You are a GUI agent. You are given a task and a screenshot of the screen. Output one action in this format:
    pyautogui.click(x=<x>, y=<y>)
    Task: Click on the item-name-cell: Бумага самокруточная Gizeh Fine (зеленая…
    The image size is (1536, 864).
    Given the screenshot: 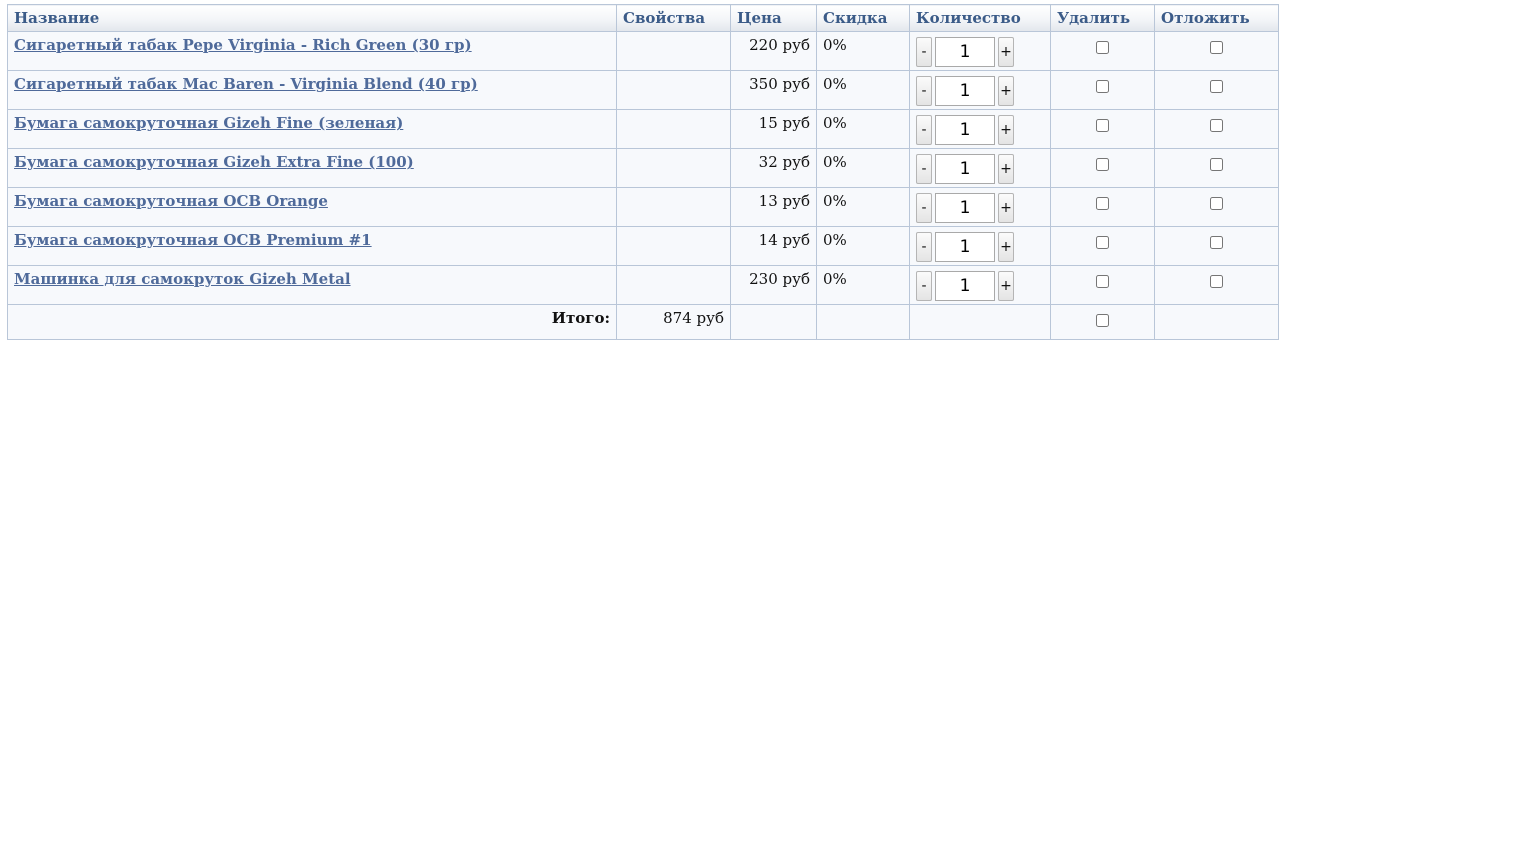 What is the action you would take?
    pyautogui.click(x=312, y=129)
    